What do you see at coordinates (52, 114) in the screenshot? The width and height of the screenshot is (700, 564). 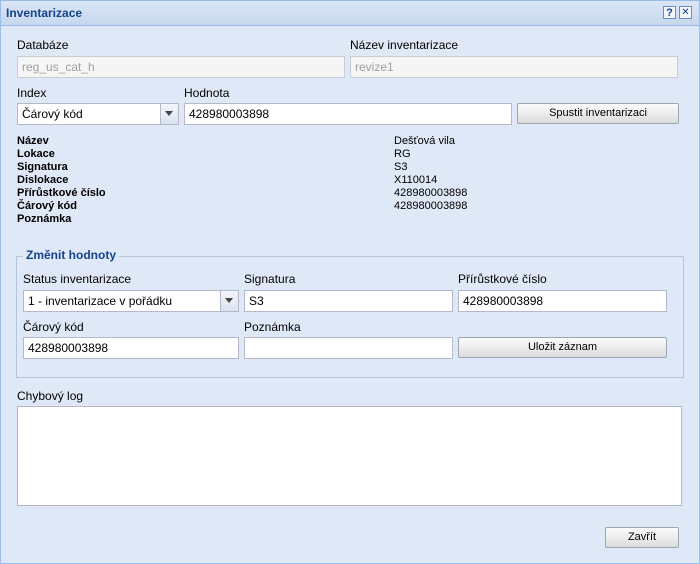 I see `index-select-value: Čárový kód` at bounding box center [52, 114].